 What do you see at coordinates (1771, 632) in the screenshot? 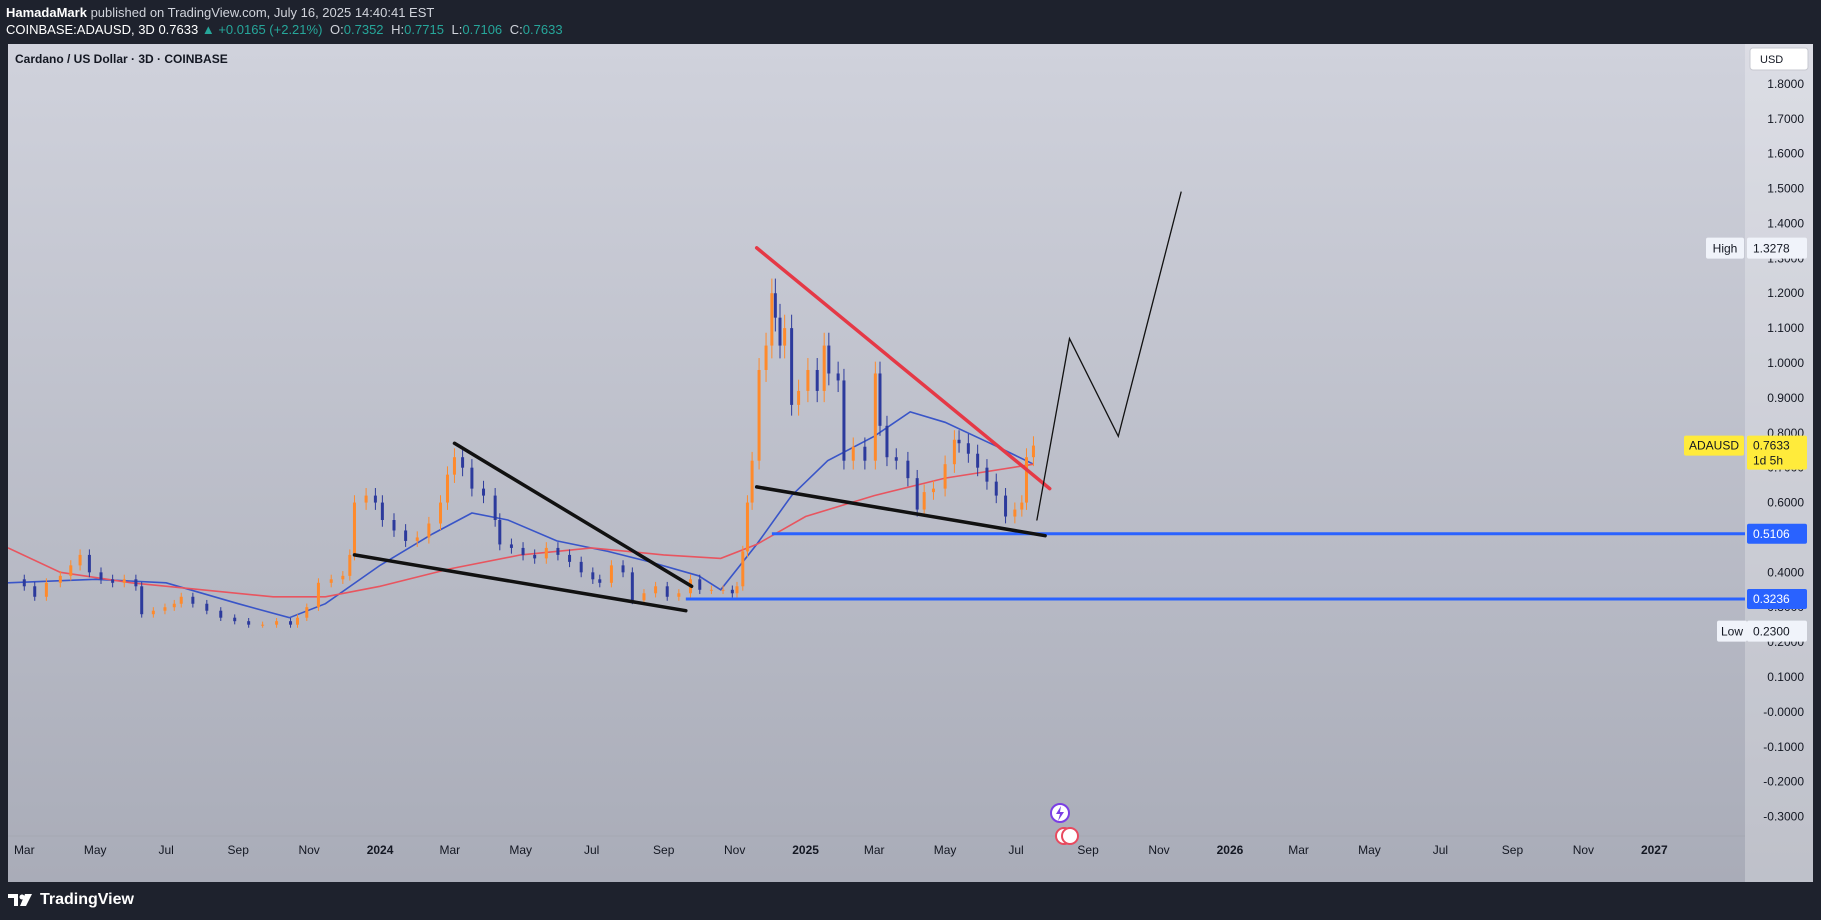
I see `low-value-label: 0.2300` at bounding box center [1771, 632].